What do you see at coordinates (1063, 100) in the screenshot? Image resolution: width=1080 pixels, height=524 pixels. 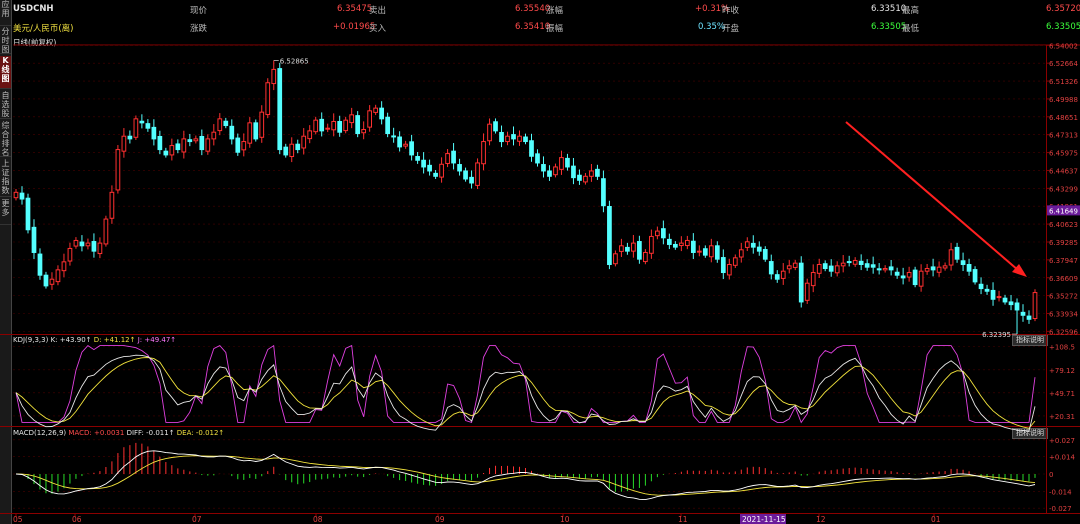 I see `price-y-tick-label: 6.49988` at bounding box center [1063, 100].